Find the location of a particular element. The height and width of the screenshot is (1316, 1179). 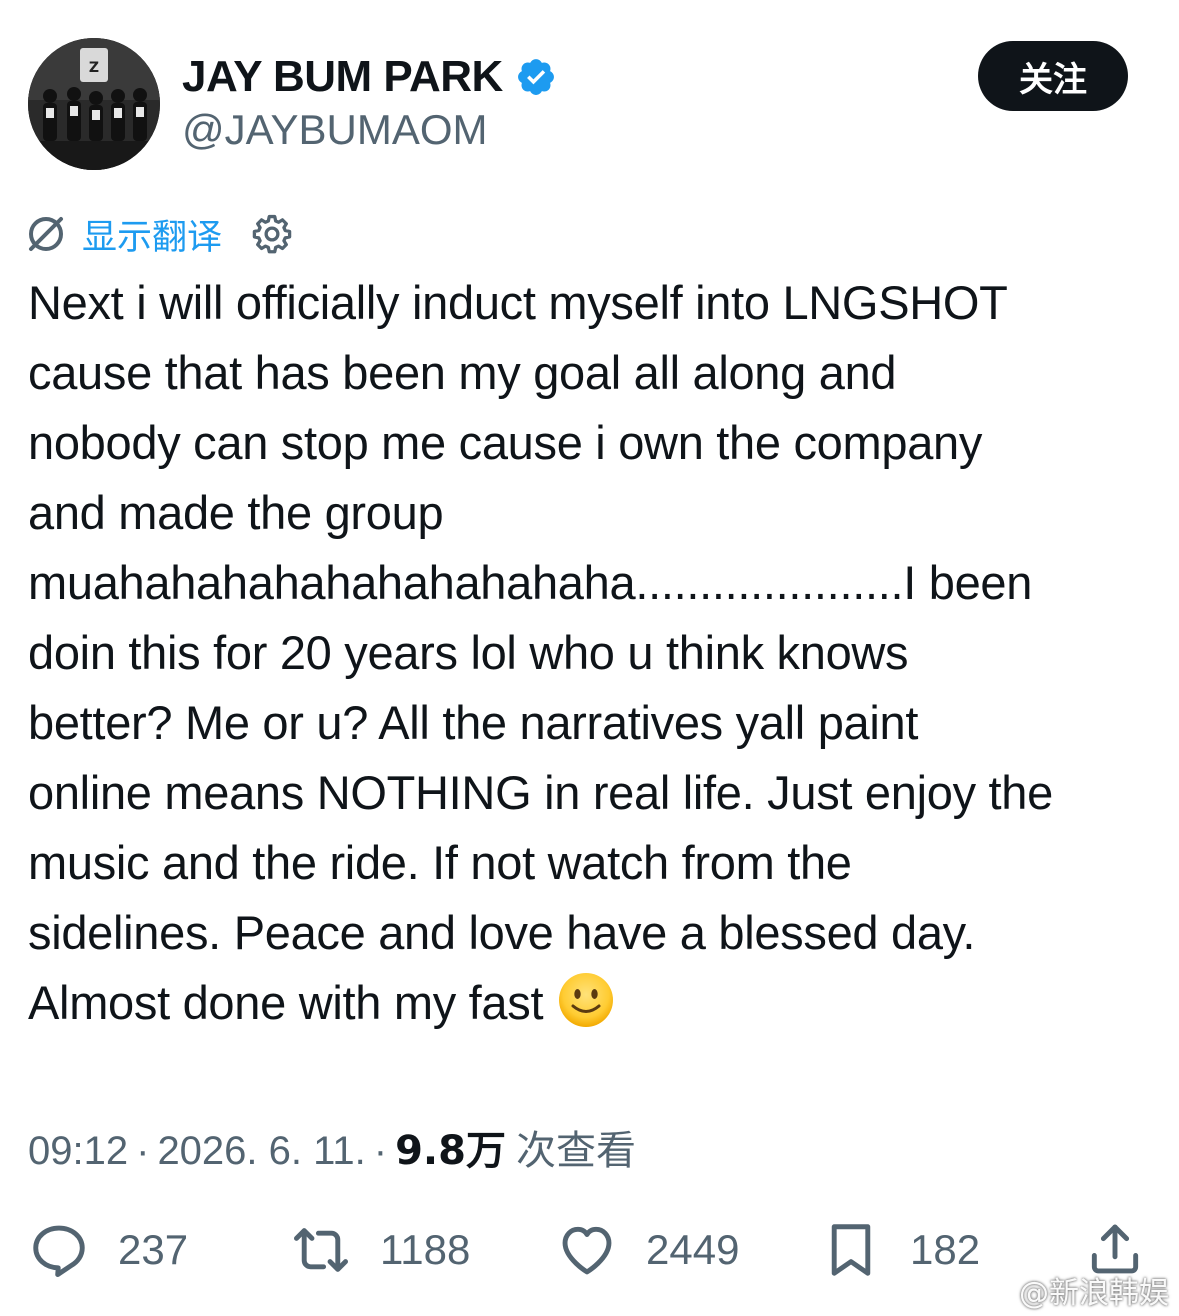

repost-icon is located at coordinates (321, 1250).